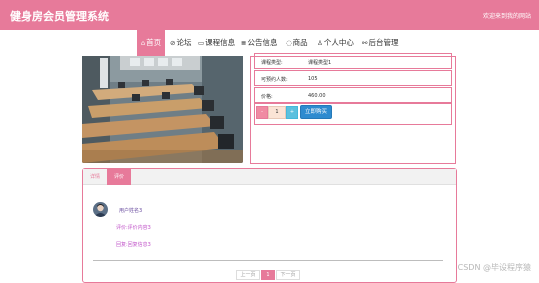 The image size is (539, 283). I want to click on notice-icon: ≣, so click(244, 43).